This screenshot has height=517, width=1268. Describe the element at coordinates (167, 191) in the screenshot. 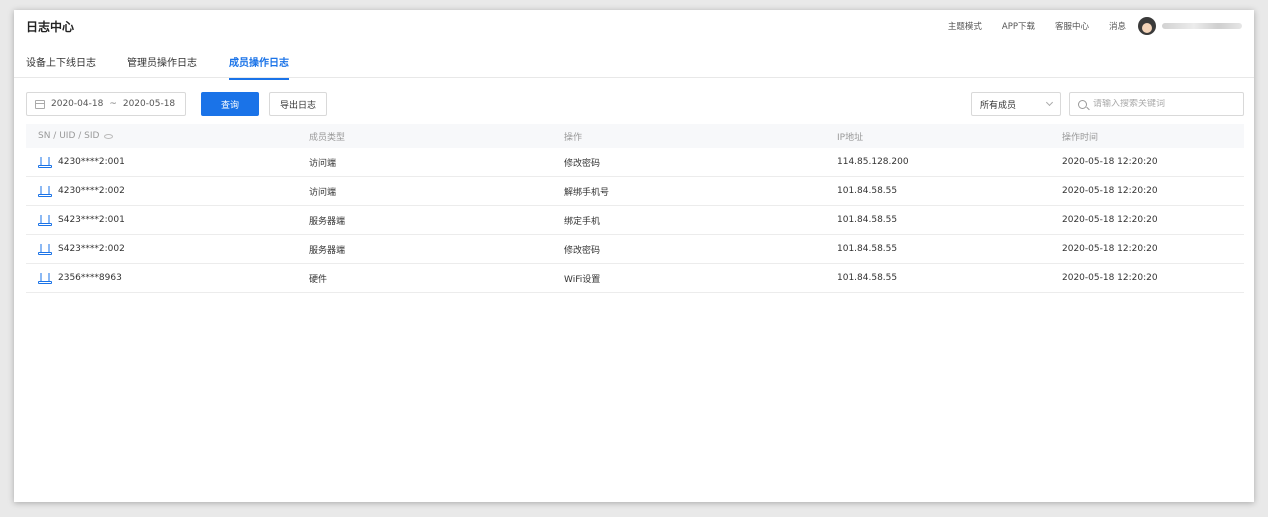

I see `cell-id: 4230****2:002` at that location.